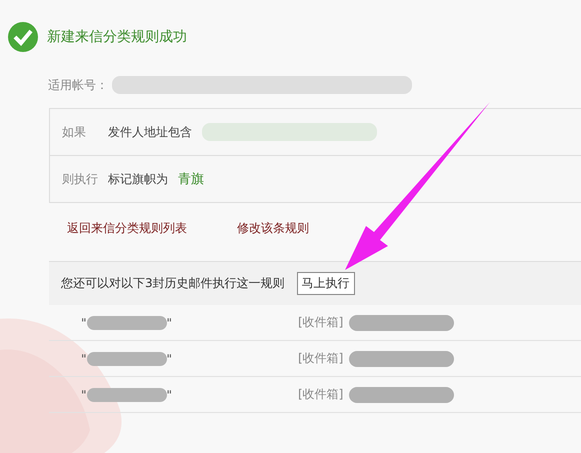 The height and width of the screenshot is (453, 581). Describe the element at coordinates (325, 283) in the screenshot. I see `run-now-button: 马上执行` at that location.